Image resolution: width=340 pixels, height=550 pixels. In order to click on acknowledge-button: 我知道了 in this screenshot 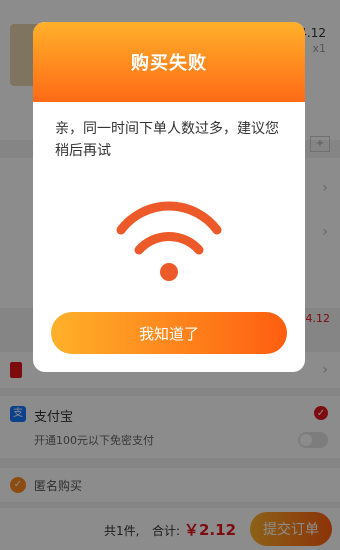, I will do `click(169, 333)`.